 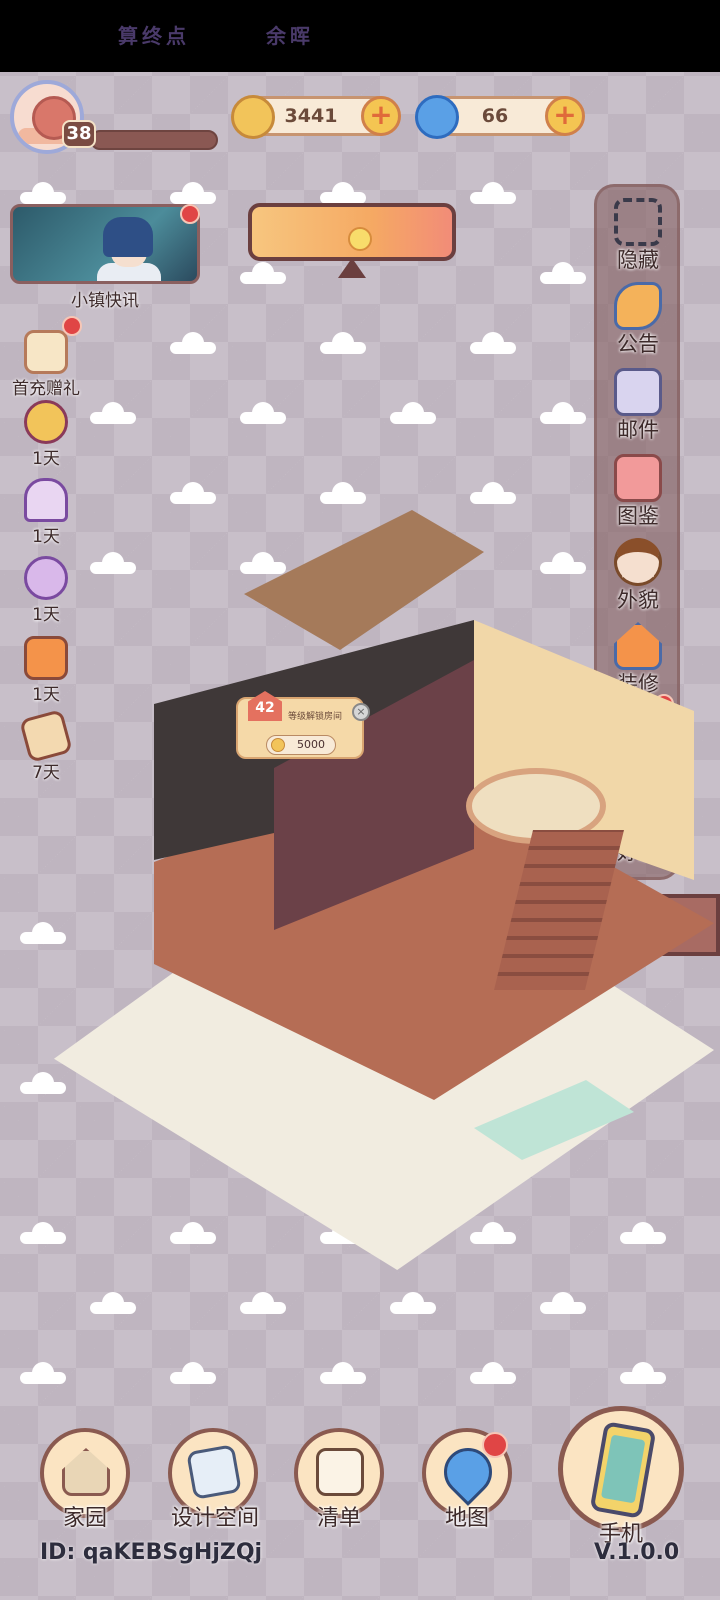 What do you see at coordinates (290, 36) in the screenshot?
I see `status-right-text: 余晖` at bounding box center [290, 36].